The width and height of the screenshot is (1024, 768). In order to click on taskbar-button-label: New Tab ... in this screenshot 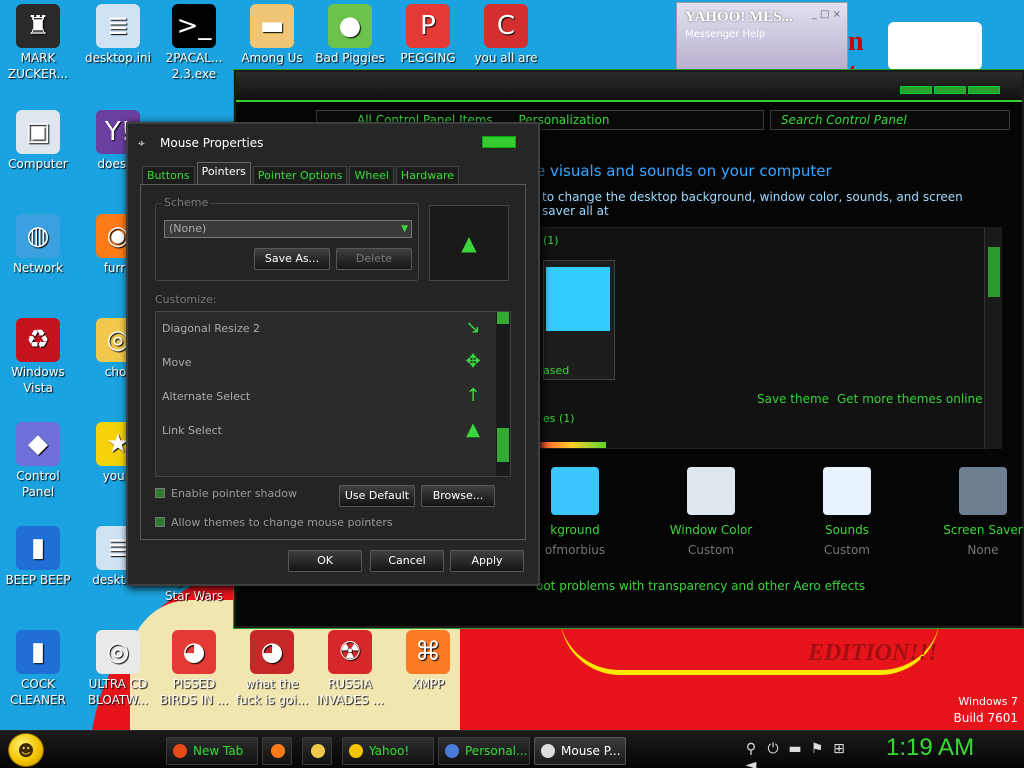, I will do `click(218, 751)`.